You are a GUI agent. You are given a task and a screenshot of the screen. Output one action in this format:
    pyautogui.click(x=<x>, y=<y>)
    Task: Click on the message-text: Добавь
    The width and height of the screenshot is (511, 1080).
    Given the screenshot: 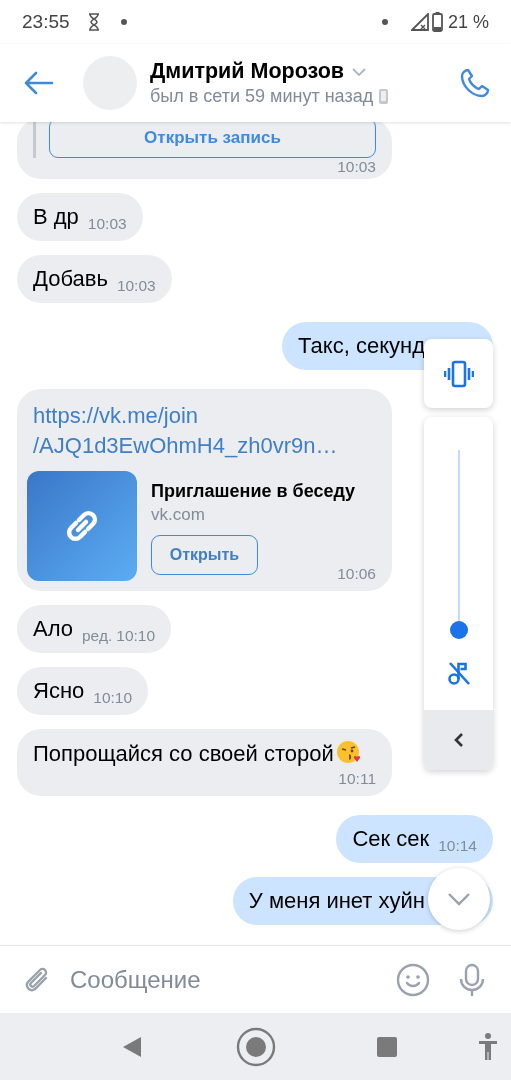 What is the action you would take?
    pyautogui.click(x=70, y=279)
    